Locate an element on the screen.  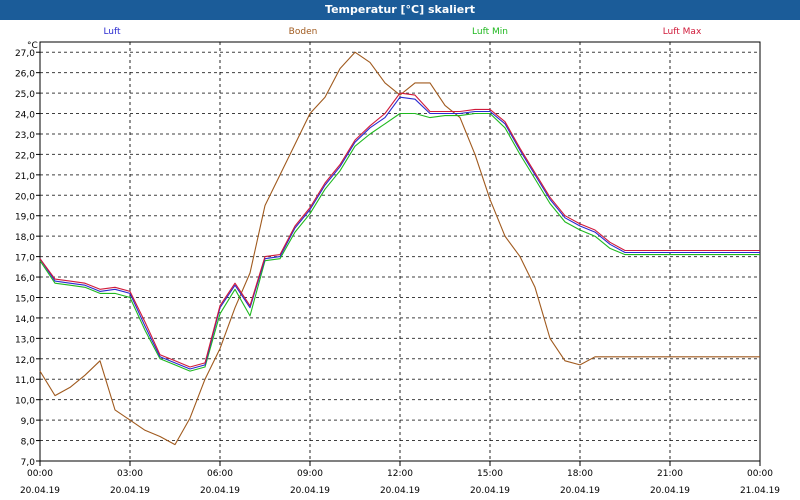
x-tick-label-time: 06:00 is located at coordinates (220, 474).